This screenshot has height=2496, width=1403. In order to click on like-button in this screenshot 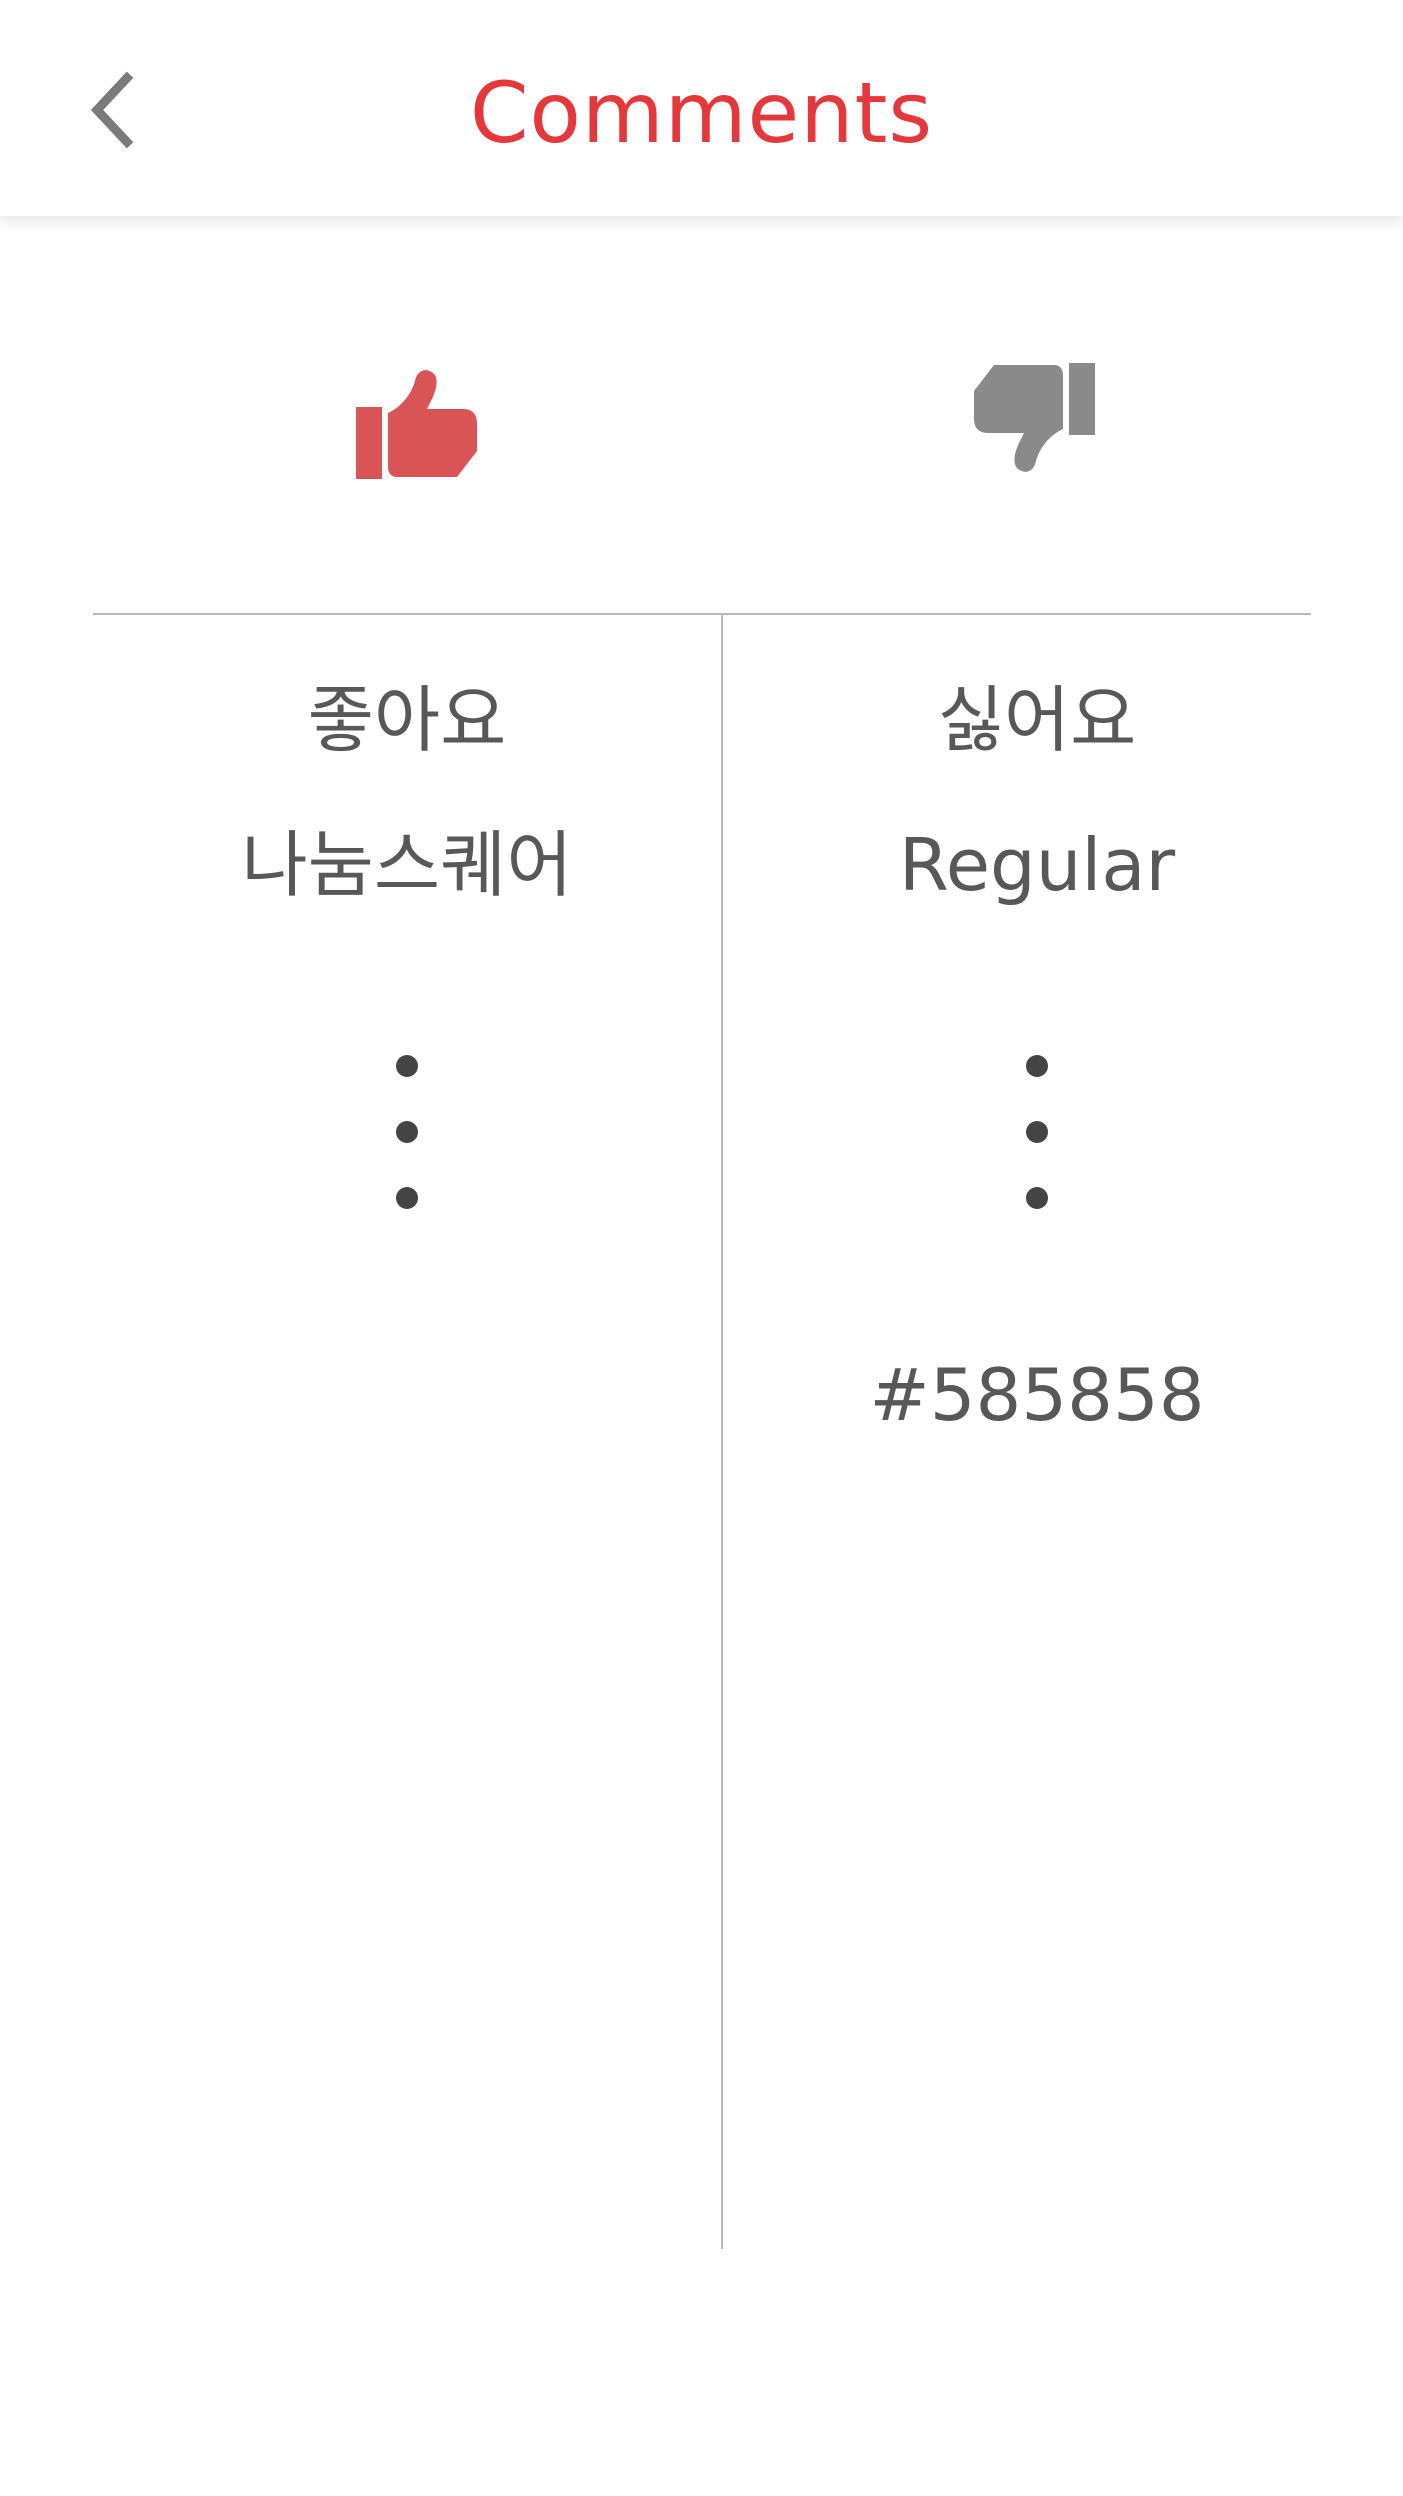, I will do `click(413, 421)`.